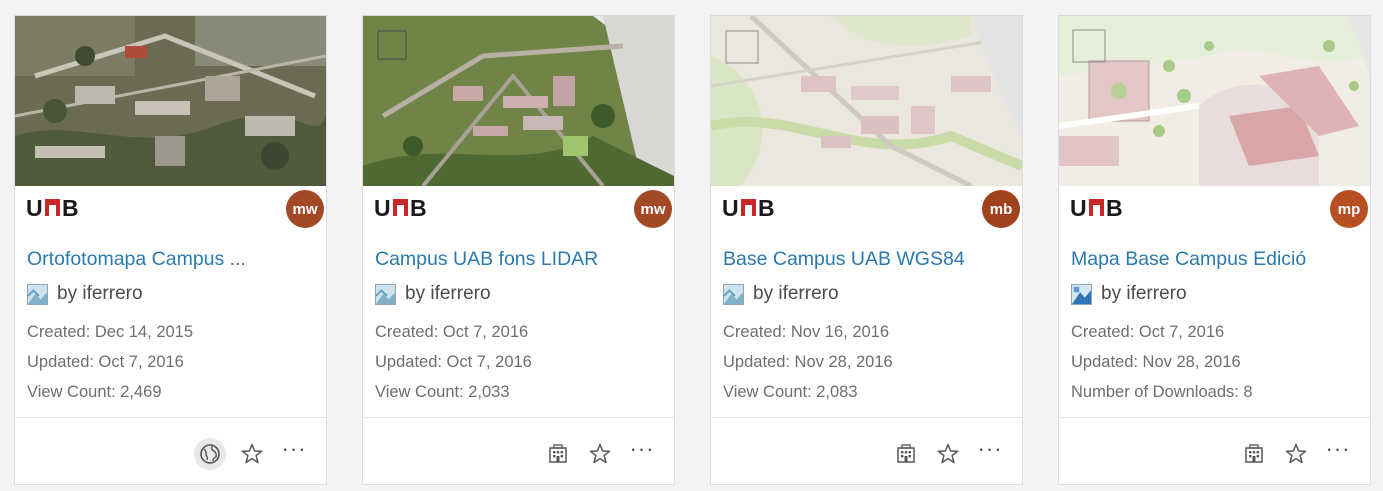  What do you see at coordinates (806, 332) in the screenshot?
I see `created-date: Created: Nov 16, 2016` at bounding box center [806, 332].